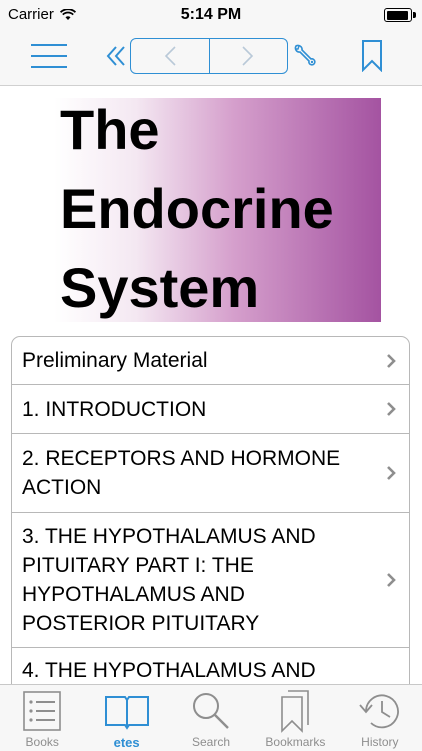  What do you see at coordinates (211, 742) in the screenshot?
I see `tab-label: Search` at bounding box center [211, 742].